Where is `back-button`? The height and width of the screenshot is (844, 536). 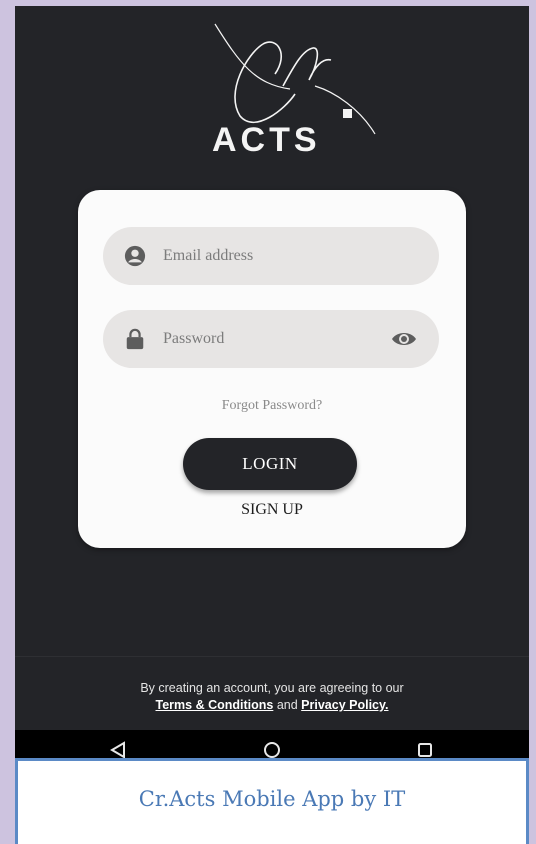
back-button is located at coordinates (118, 744).